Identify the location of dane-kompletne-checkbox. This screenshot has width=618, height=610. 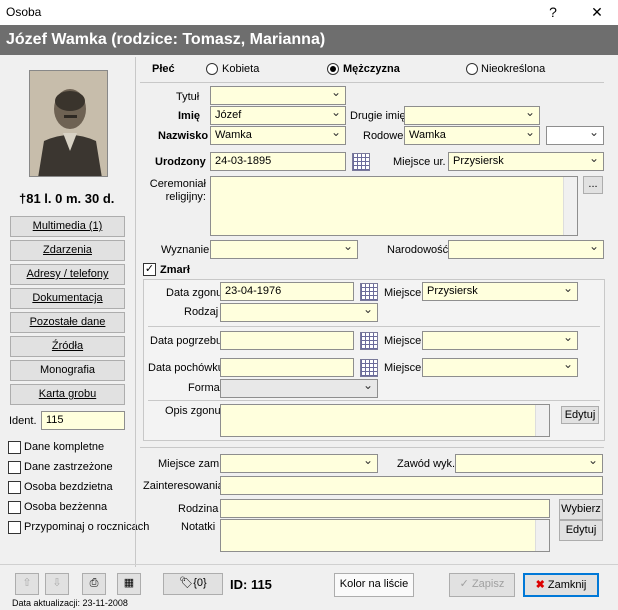
(14, 447).